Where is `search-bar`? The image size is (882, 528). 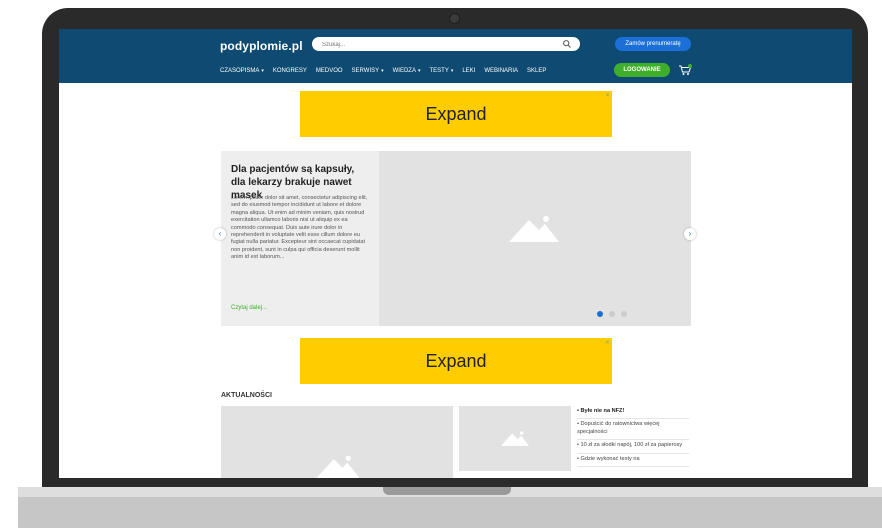 search-bar is located at coordinates (446, 44).